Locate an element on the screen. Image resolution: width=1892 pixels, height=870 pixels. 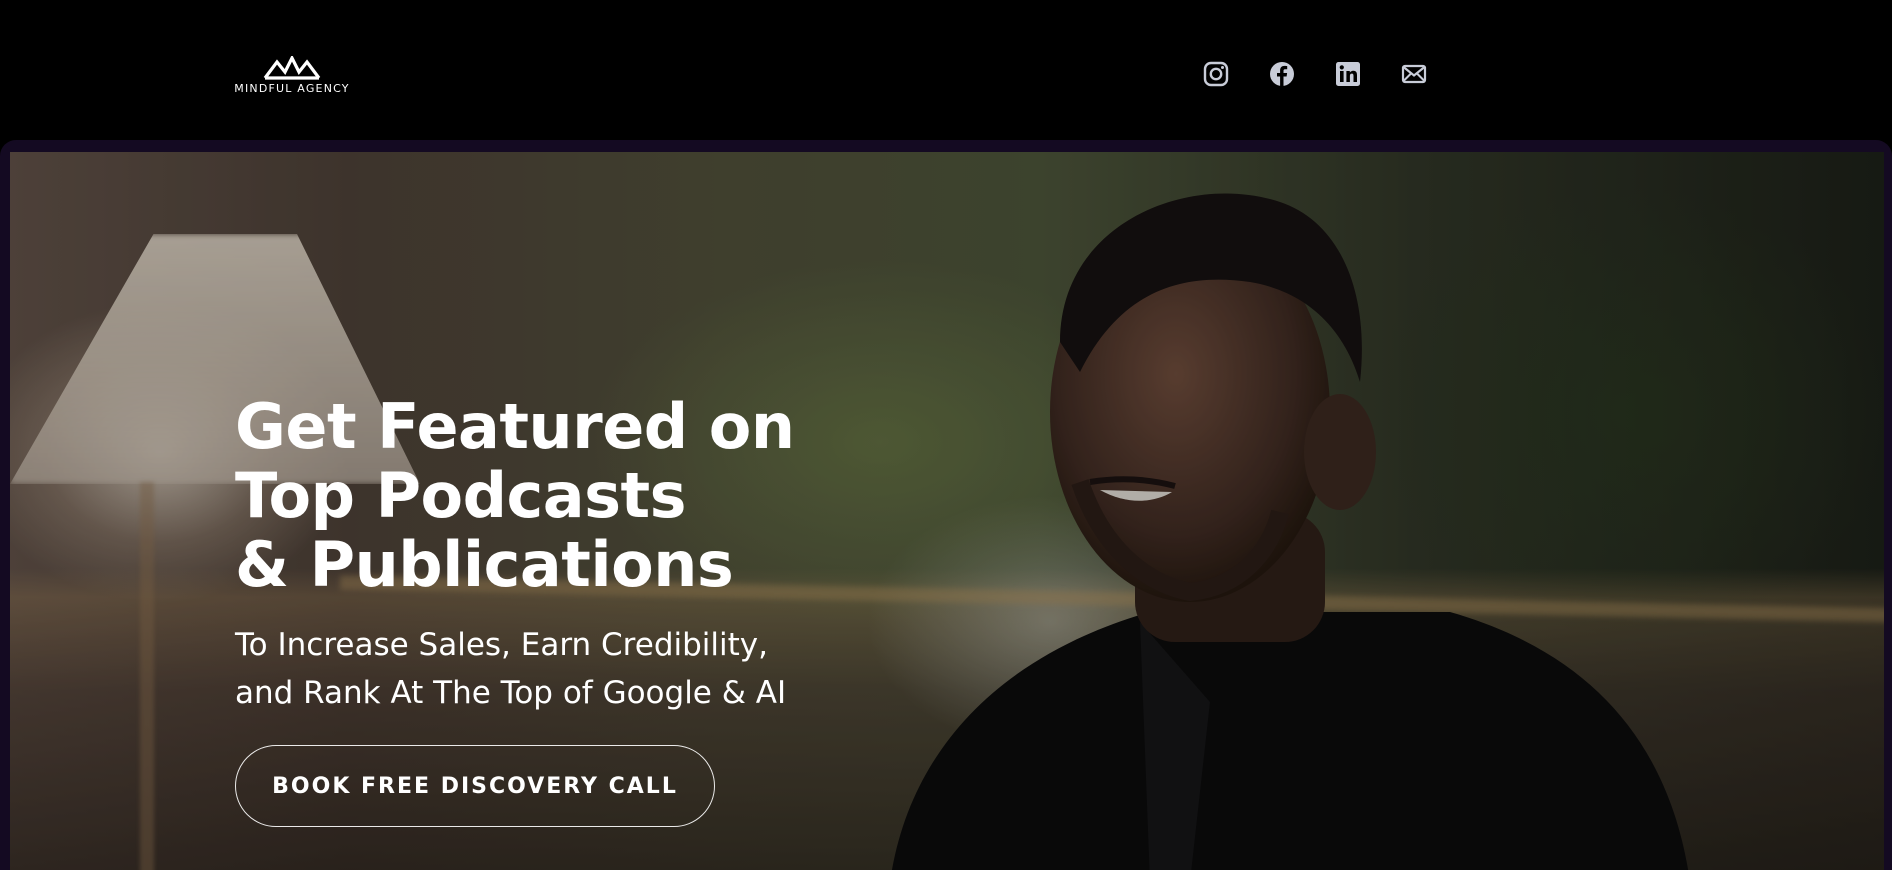
email-link is located at coordinates (1414, 74).